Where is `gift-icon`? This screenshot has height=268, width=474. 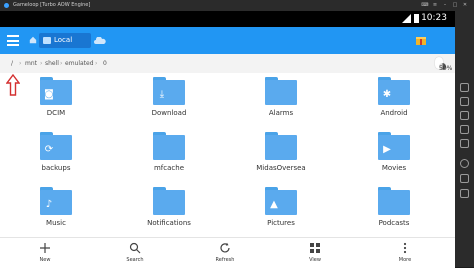 gift-icon is located at coordinates (421, 40).